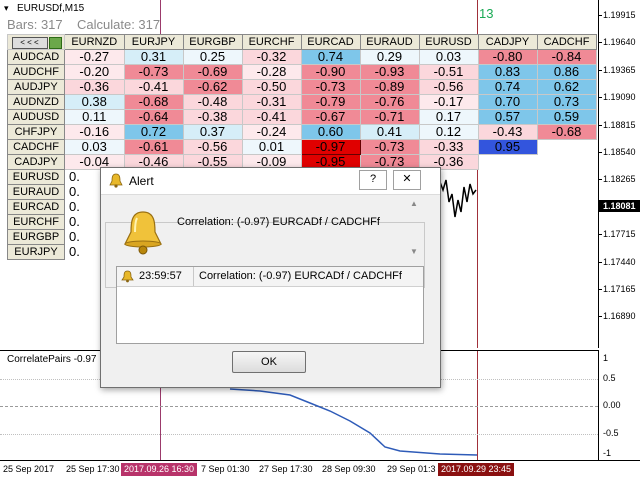  Describe the element at coordinates (407, 180) in the screenshot. I see `close-button: ✕` at that location.